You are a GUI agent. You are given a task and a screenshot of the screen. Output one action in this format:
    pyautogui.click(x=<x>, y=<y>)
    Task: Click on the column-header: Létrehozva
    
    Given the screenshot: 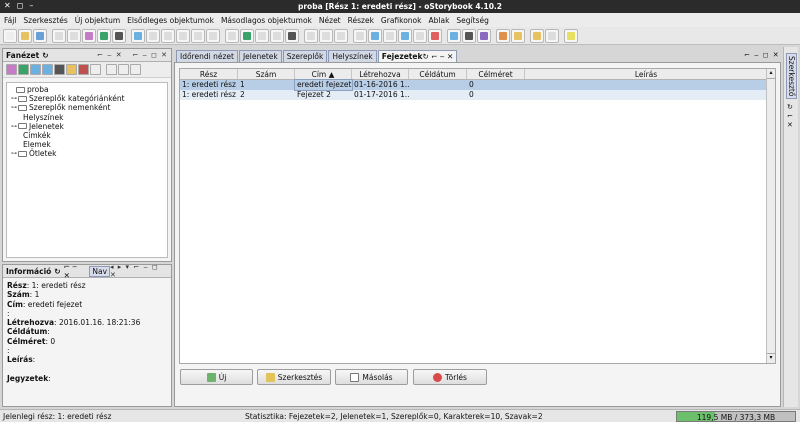 What is the action you would take?
    pyautogui.click(x=380, y=74)
    